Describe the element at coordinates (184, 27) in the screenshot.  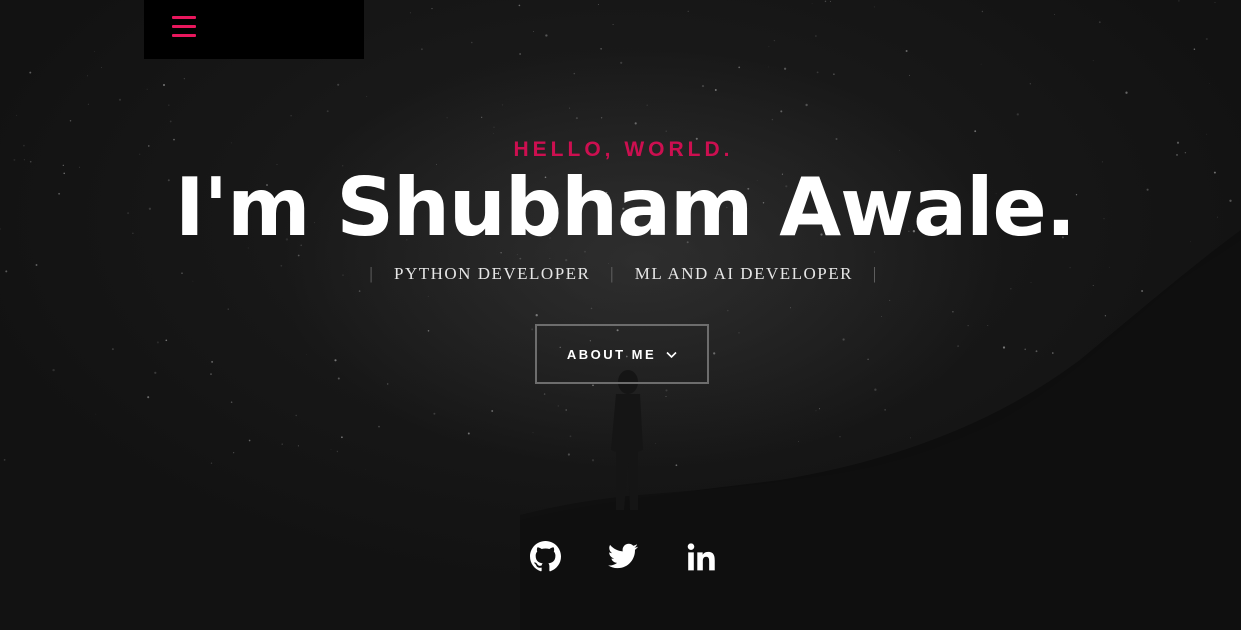
I see `hamburger-menu-icon` at that location.